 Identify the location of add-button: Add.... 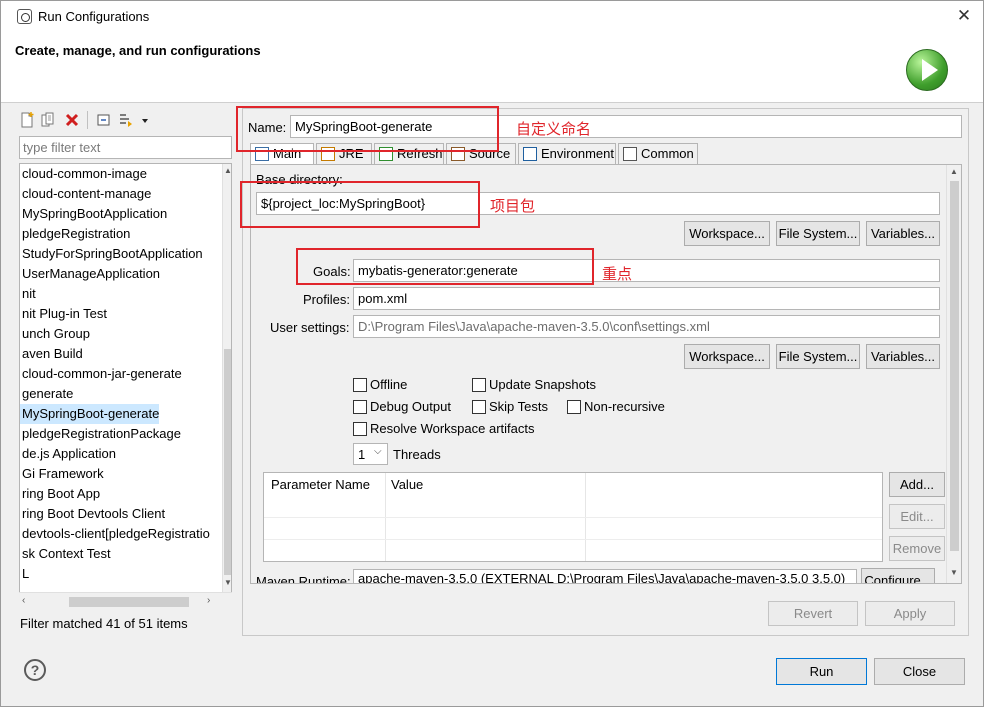
(917, 484).